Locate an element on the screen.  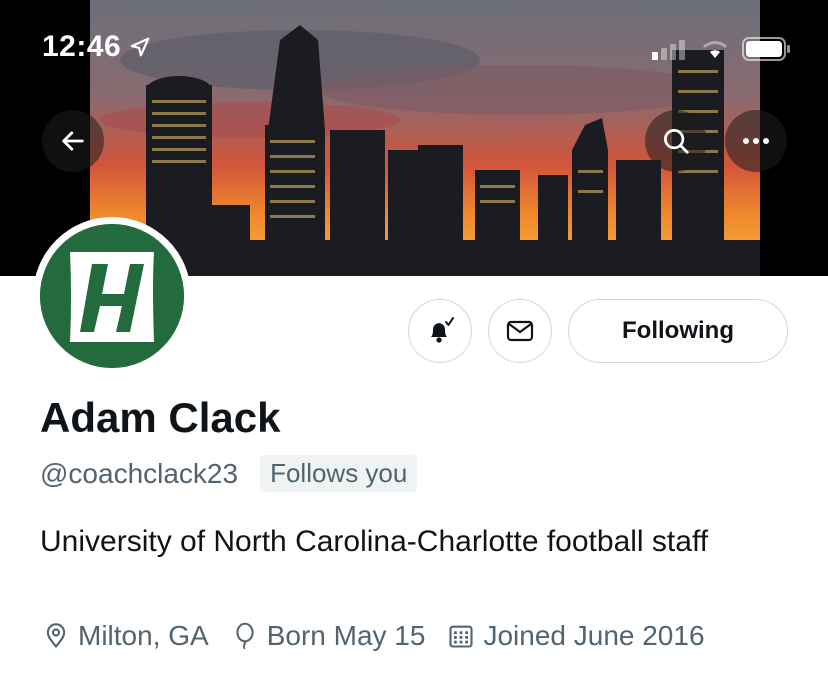
handle-row: @coachclack23 Follows you is located at coordinates (229, 473).